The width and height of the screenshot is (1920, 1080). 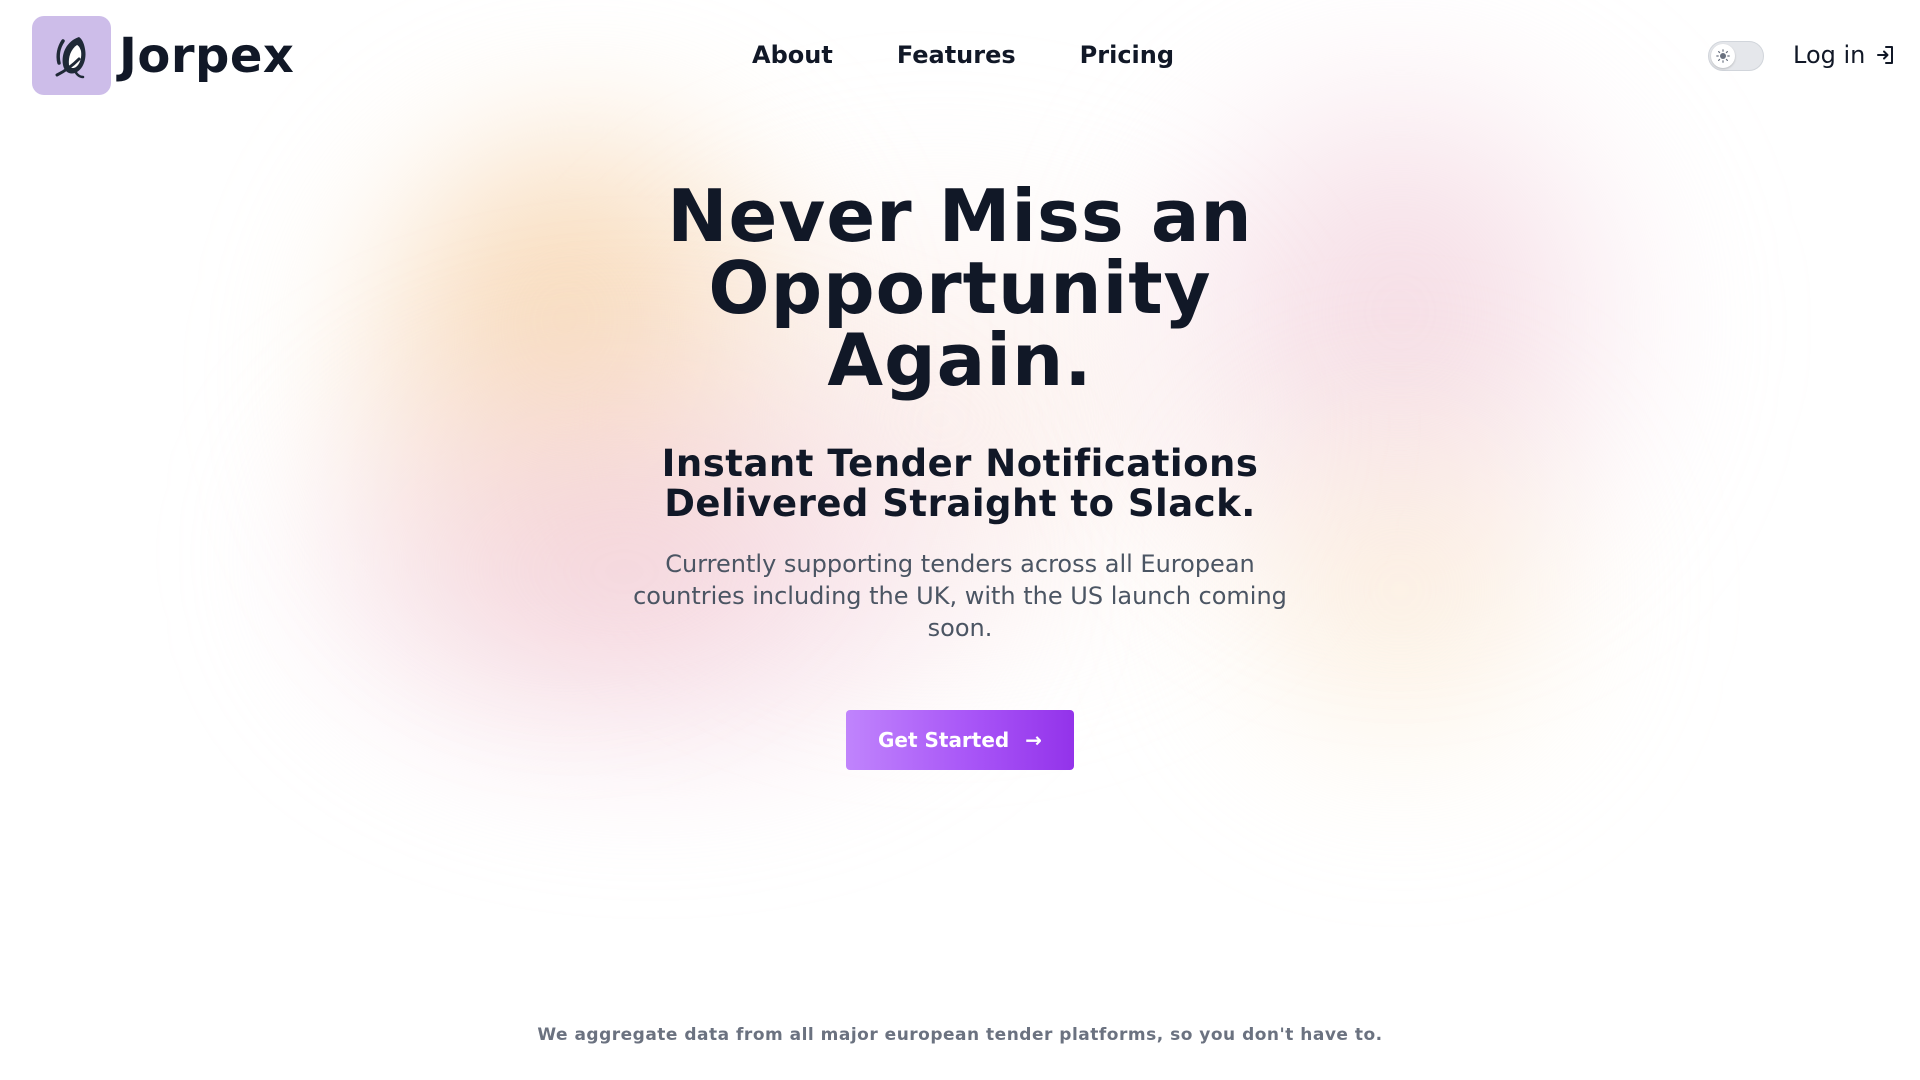 I want to click on main-nav: About Features Pricing, so click(x=963, y=55).